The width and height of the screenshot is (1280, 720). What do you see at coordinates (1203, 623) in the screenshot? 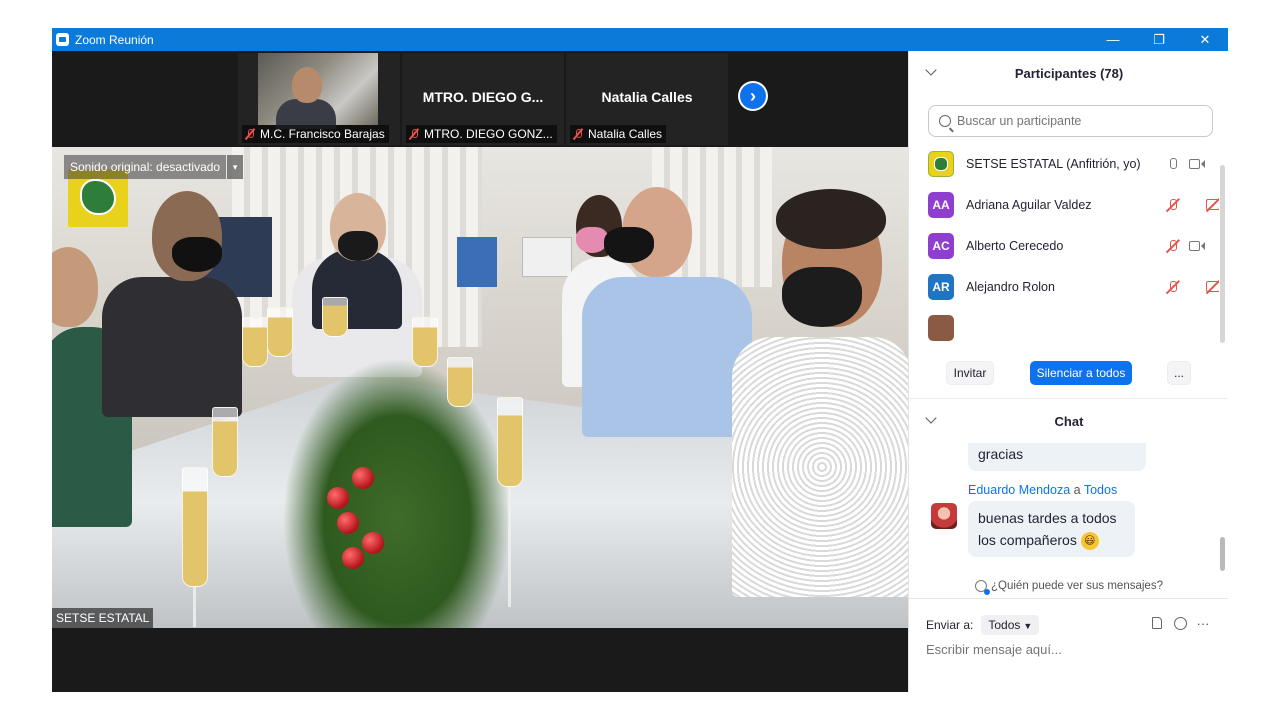
I see `more-icon: ···` at bounding box center [1203, 623].